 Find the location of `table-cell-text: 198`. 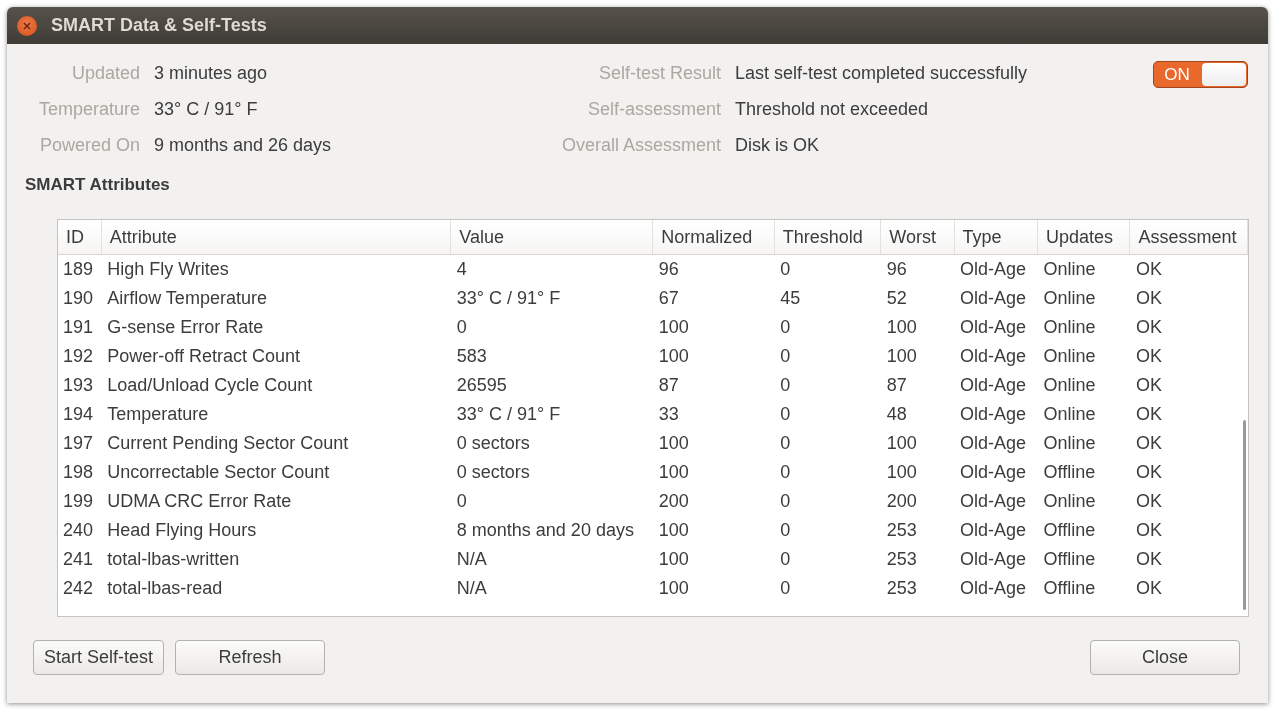

table-cell-text: 198 is located at coordinates (78, 472).